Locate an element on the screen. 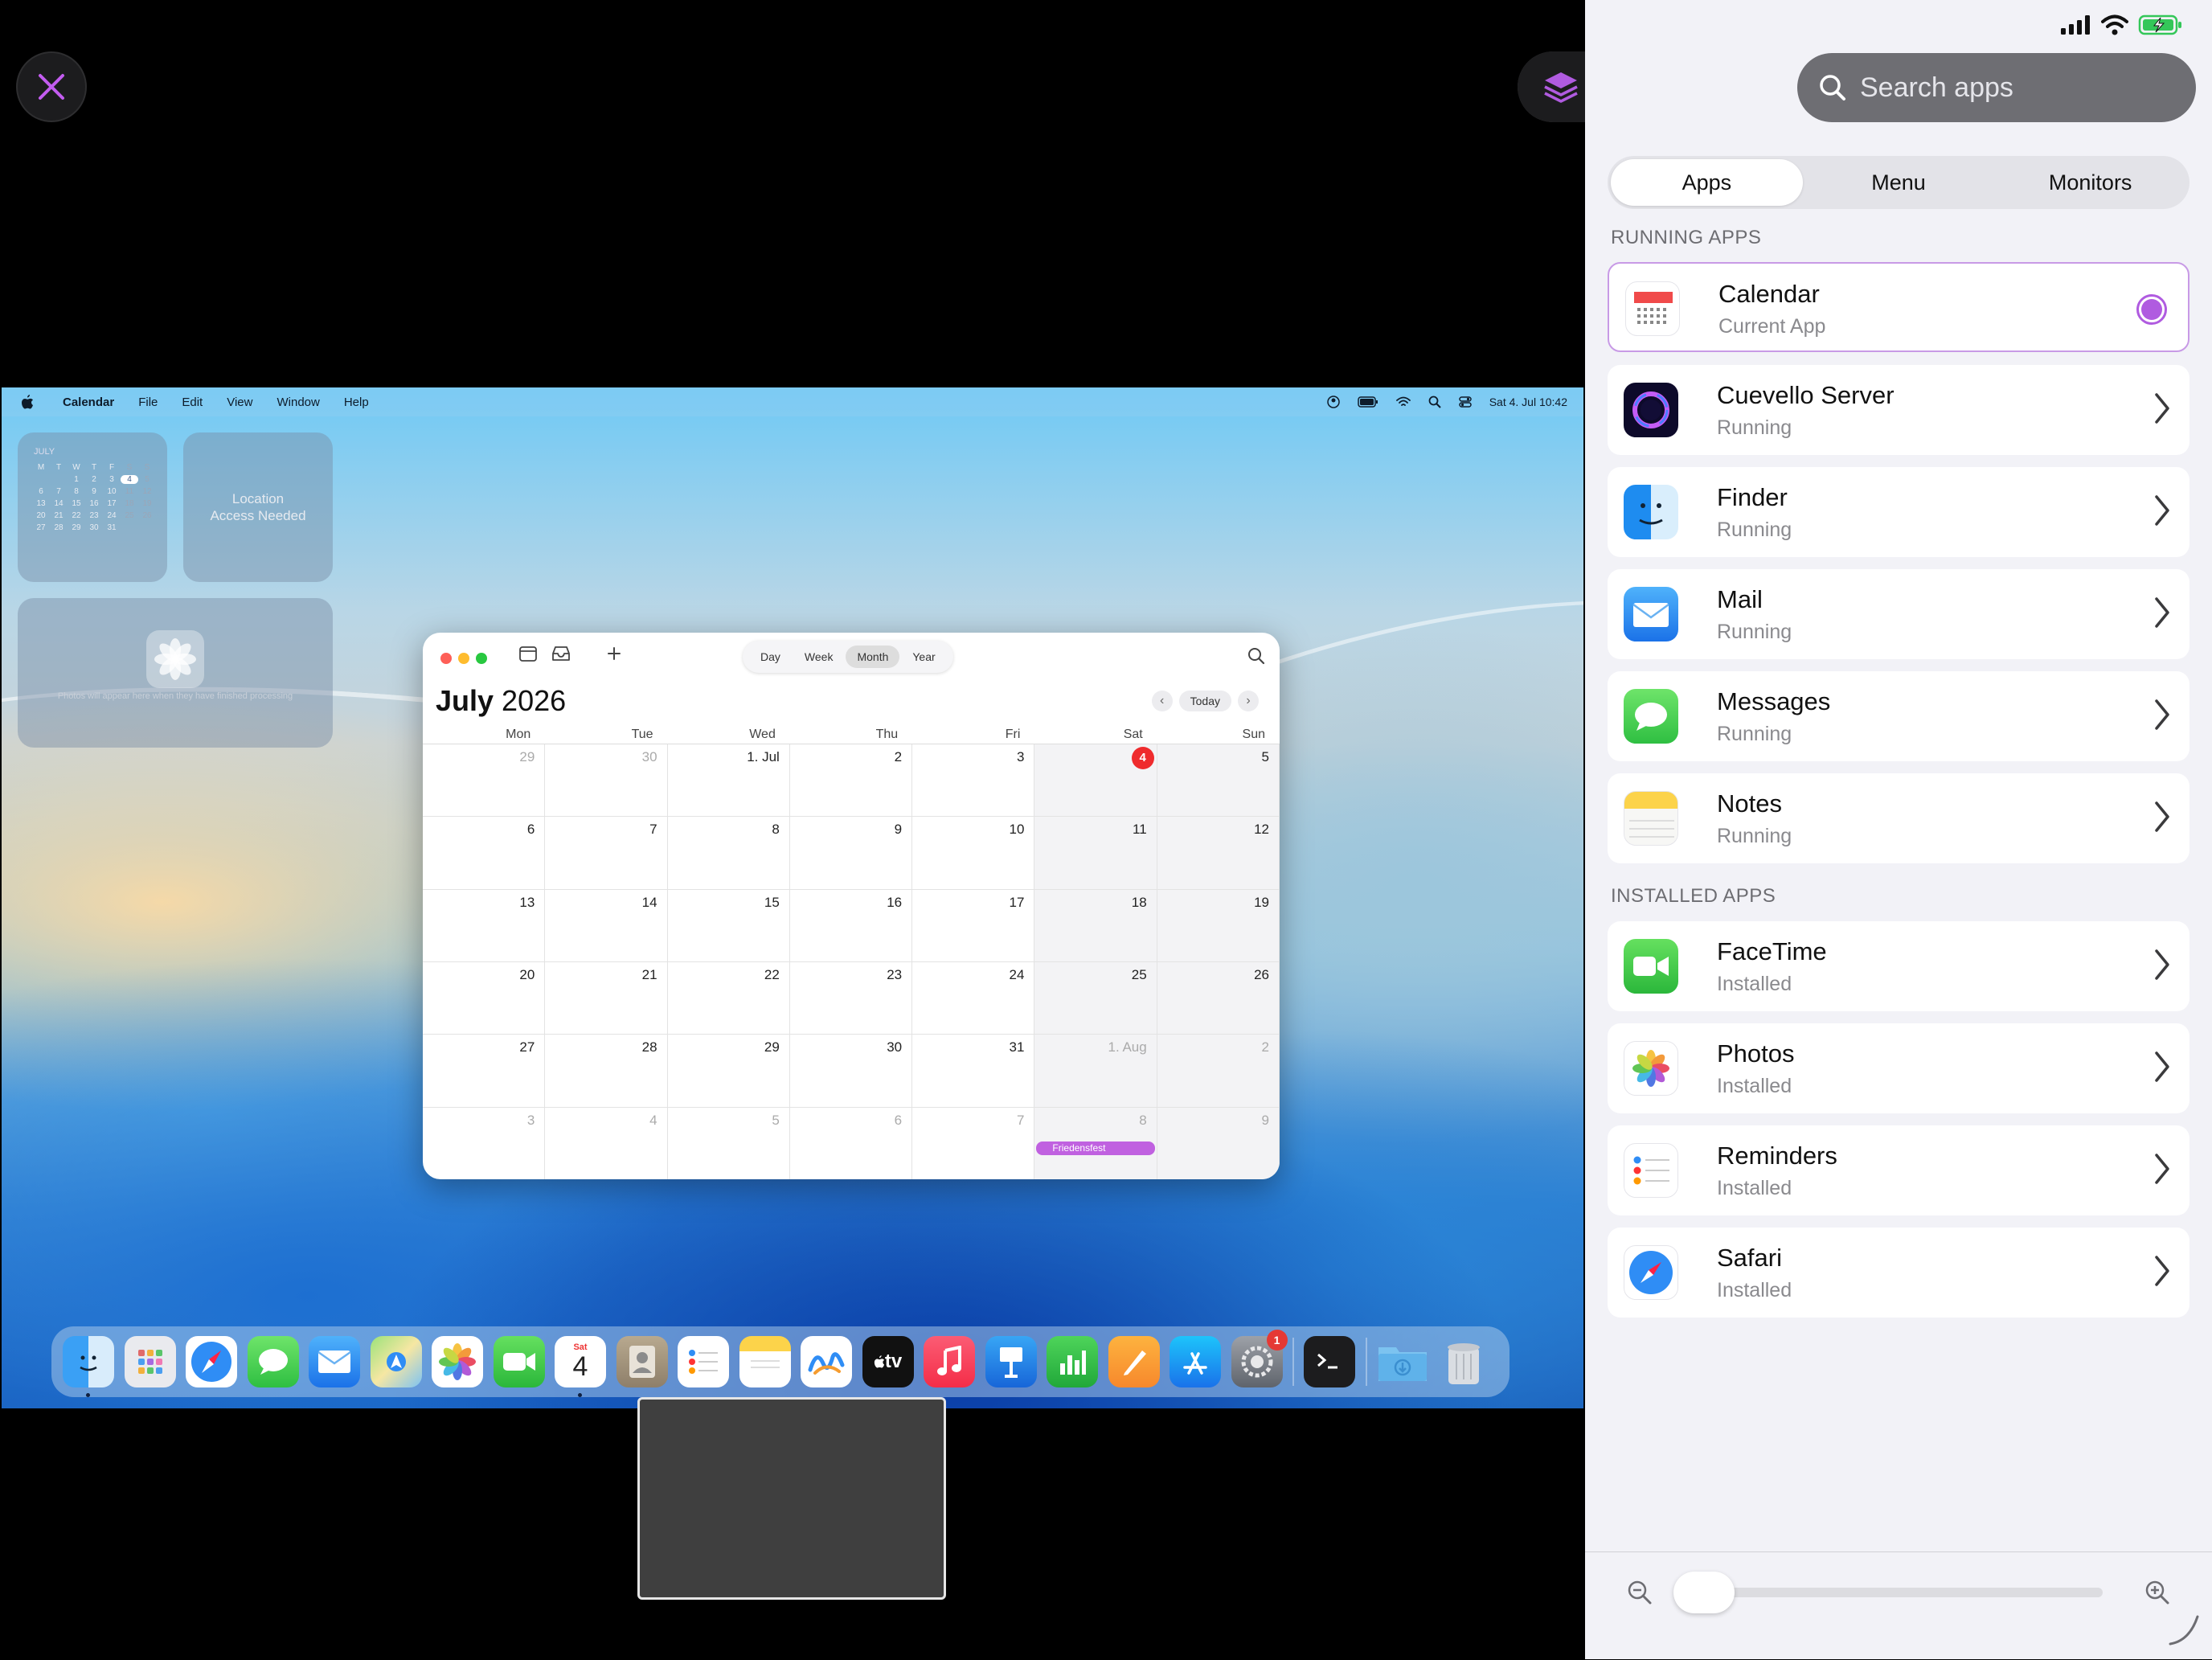  resize-handle-icon is located at coordinates (2183, 1629).